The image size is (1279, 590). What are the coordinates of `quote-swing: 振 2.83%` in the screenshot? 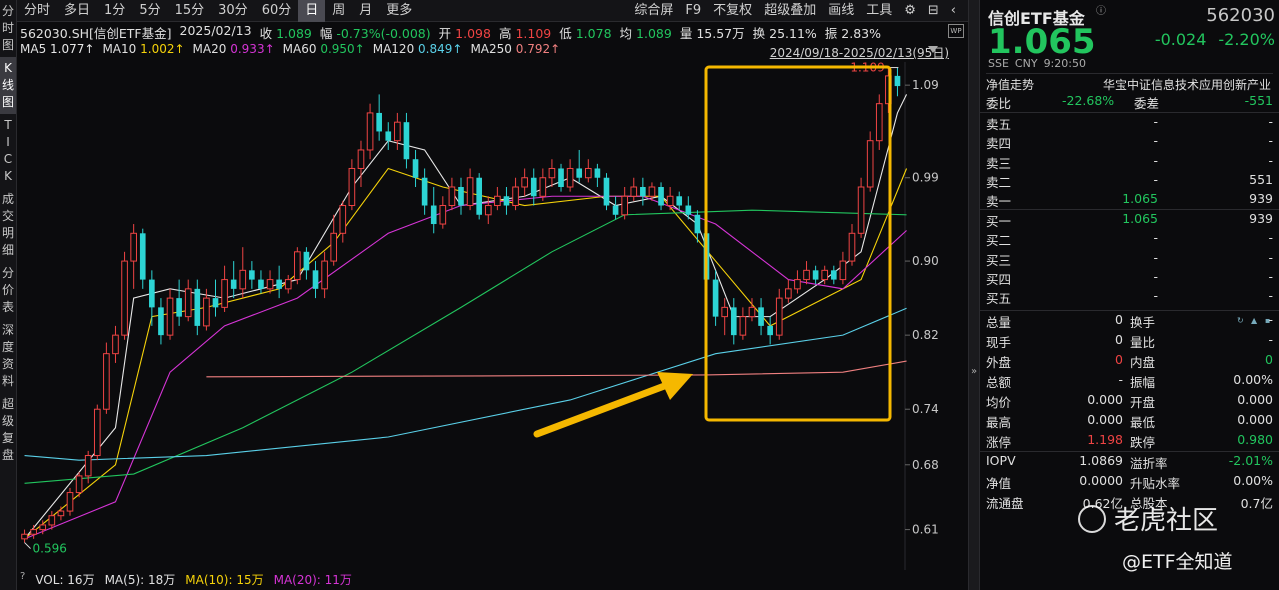 It's located at (853, 33).